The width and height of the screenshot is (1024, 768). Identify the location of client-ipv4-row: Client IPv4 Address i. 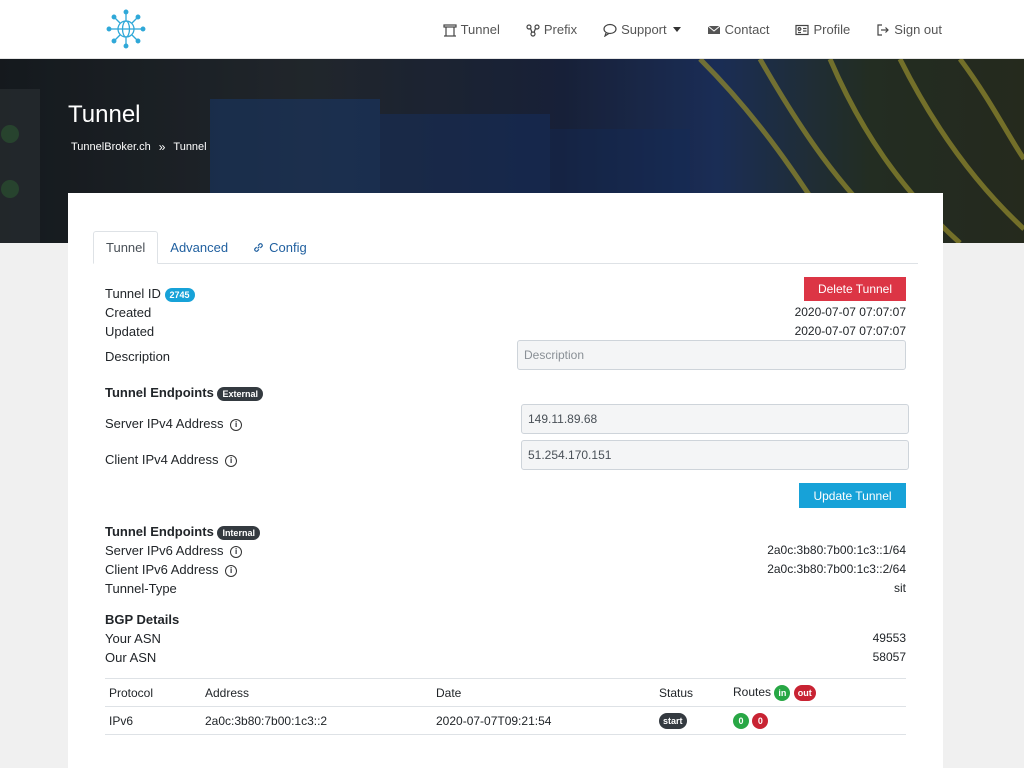
(171, 459).